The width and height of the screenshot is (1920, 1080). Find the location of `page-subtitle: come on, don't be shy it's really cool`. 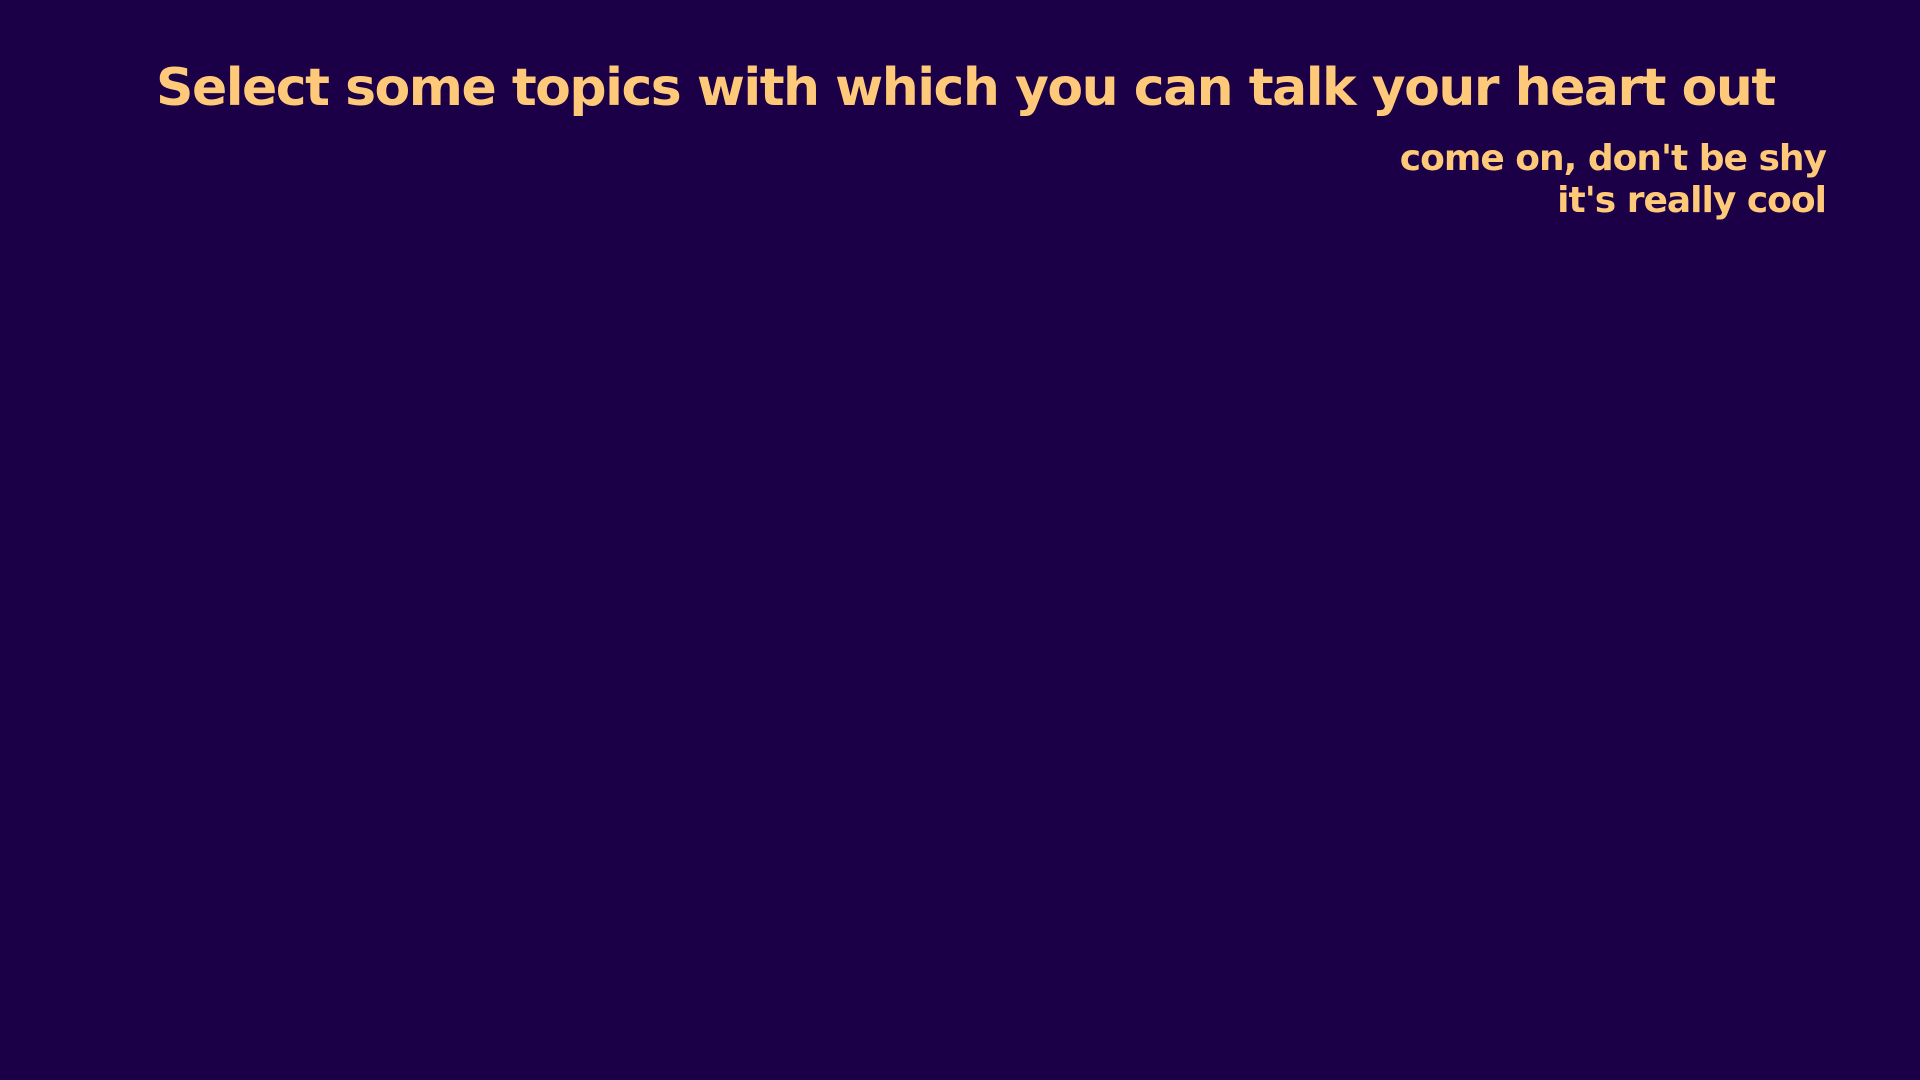

page-subtitle: come on, don't be shy it's really cool is located at coordinates (1613, 180).